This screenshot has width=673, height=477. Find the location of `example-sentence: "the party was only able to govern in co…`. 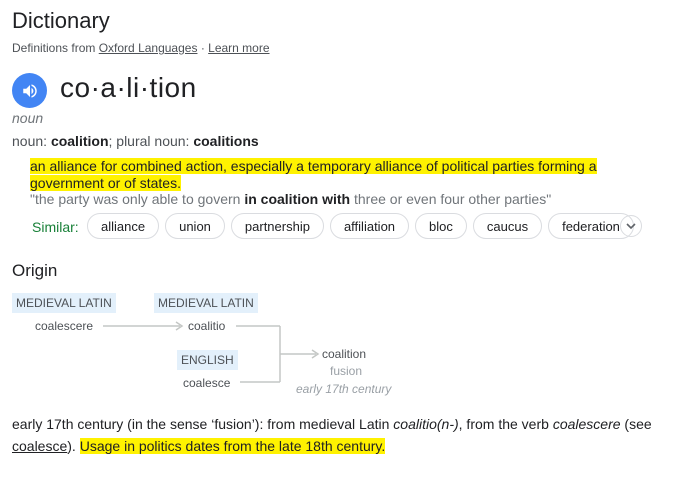

example-sentence: "the party was only able to govern in co… is located at coordinates (290, 199).